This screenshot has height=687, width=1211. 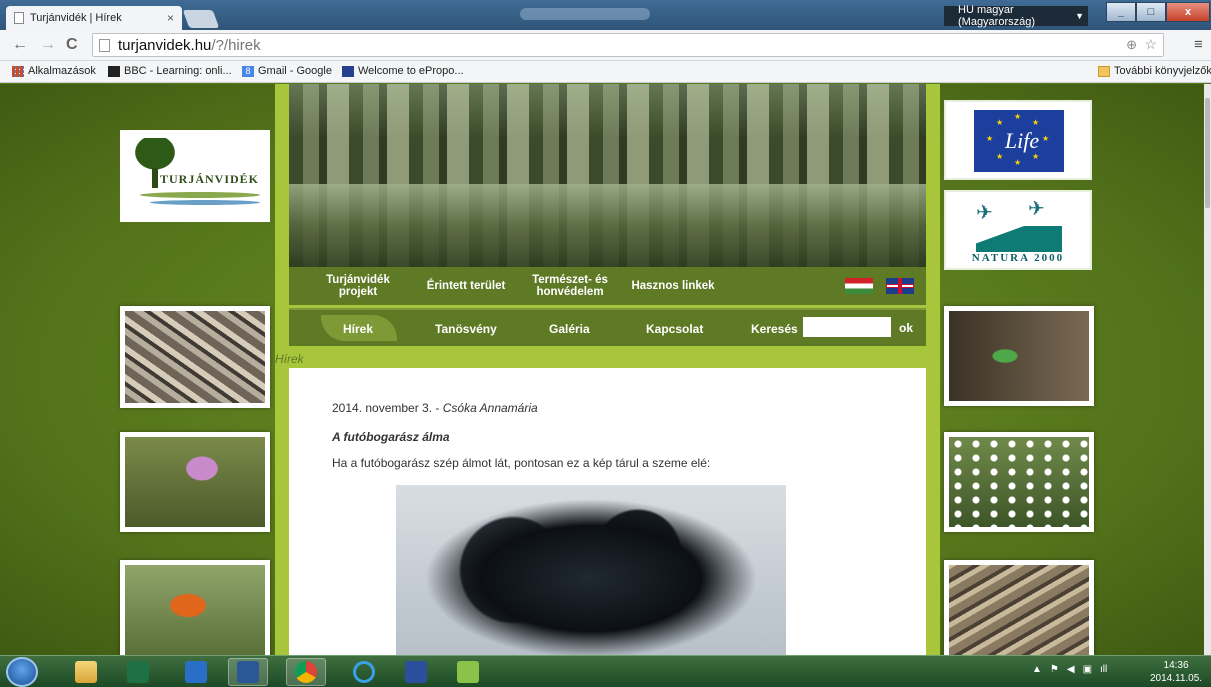 I want to click on life-logo: ★ ★ ★ ★ ★ ★ ★ ★ Life, so click(x=1018, y=140).